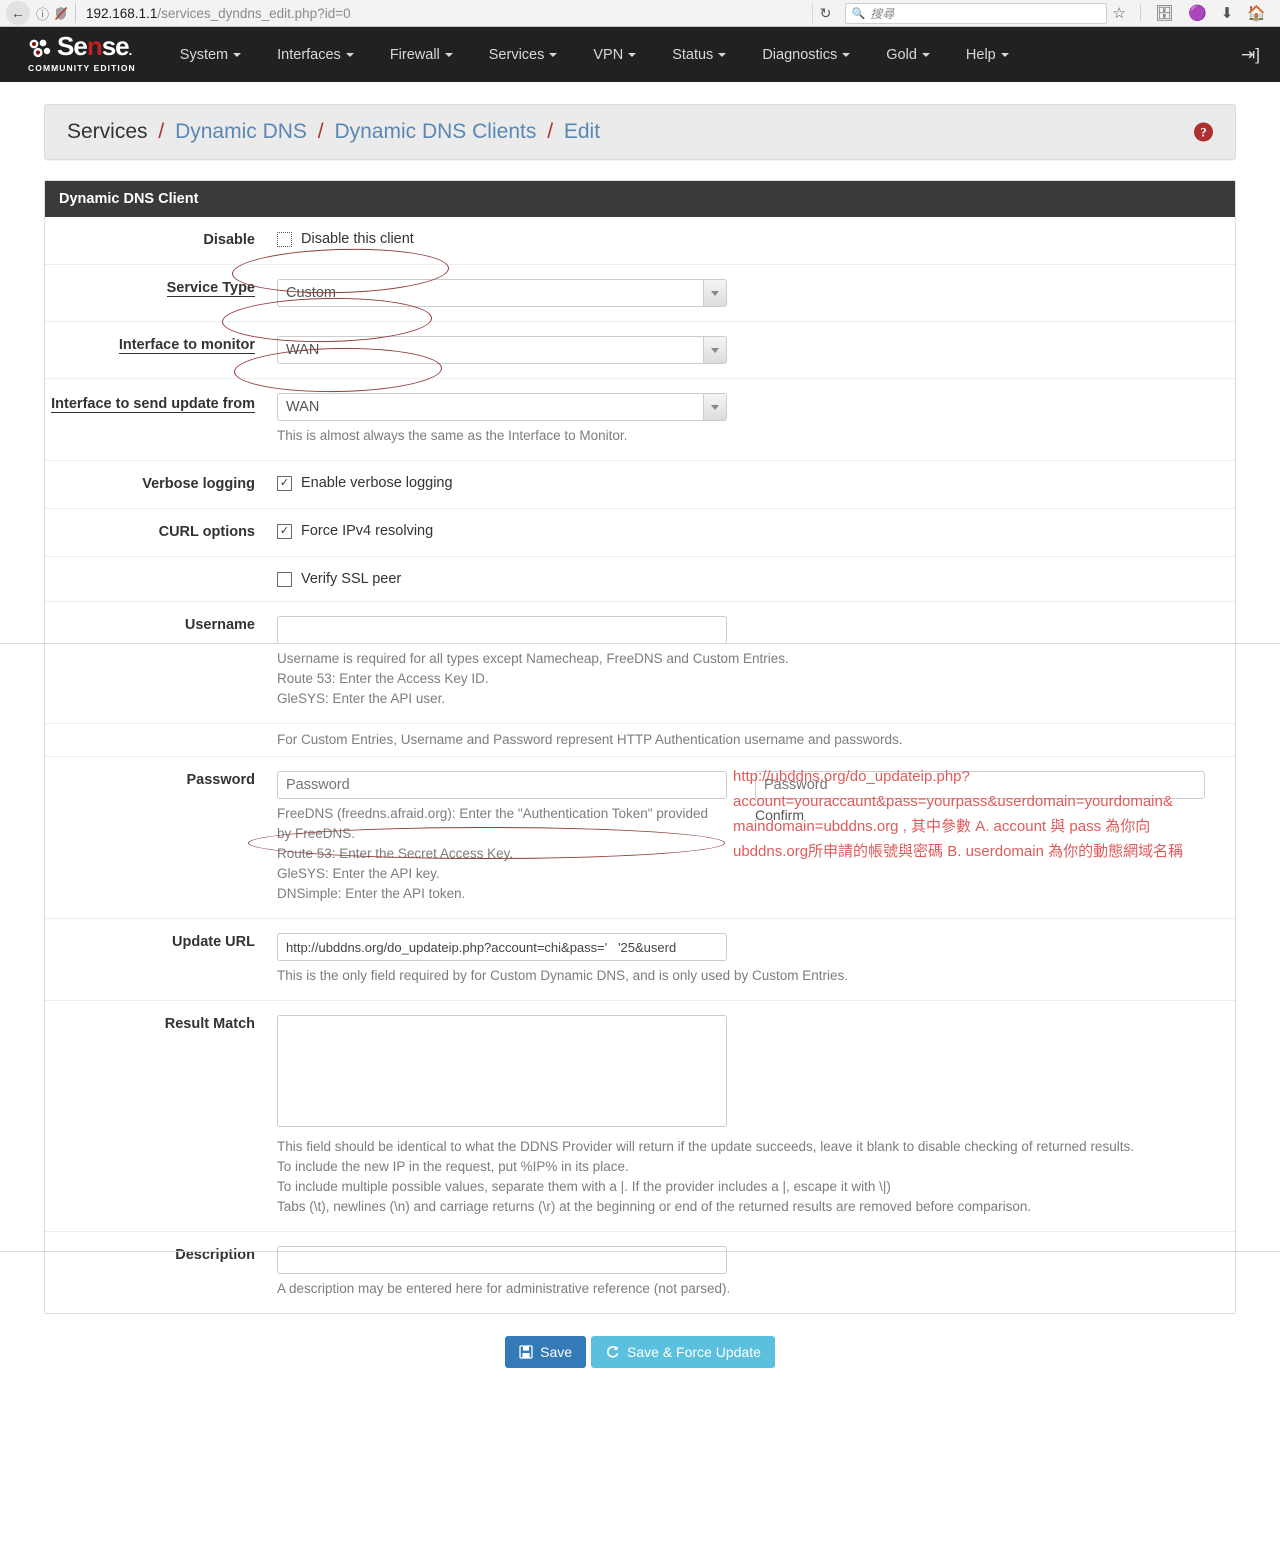 This screenshot has height=1568, width=1280. I want to click on panel-title: Dynamic DNS Client, so click(640, 199).